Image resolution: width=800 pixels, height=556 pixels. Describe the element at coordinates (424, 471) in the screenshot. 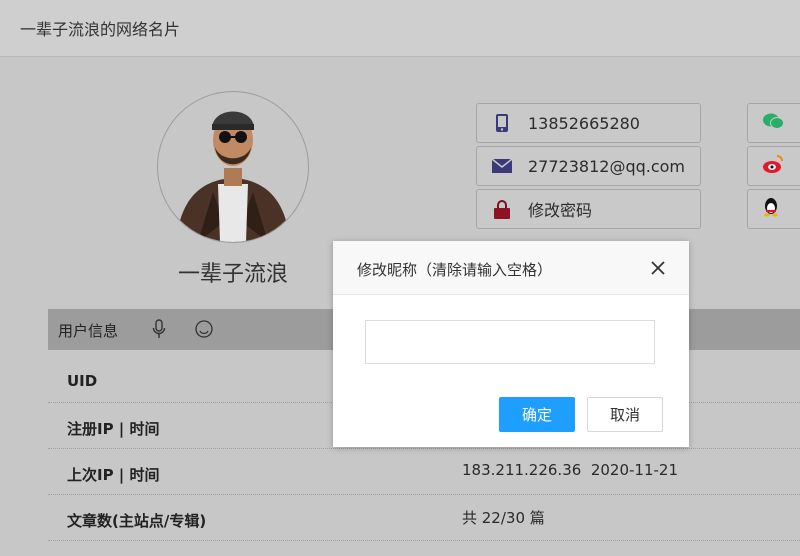

I see `info-row-last-ip: 上次IP | 时间 183.211.226.36 2020-11-21` at that location.